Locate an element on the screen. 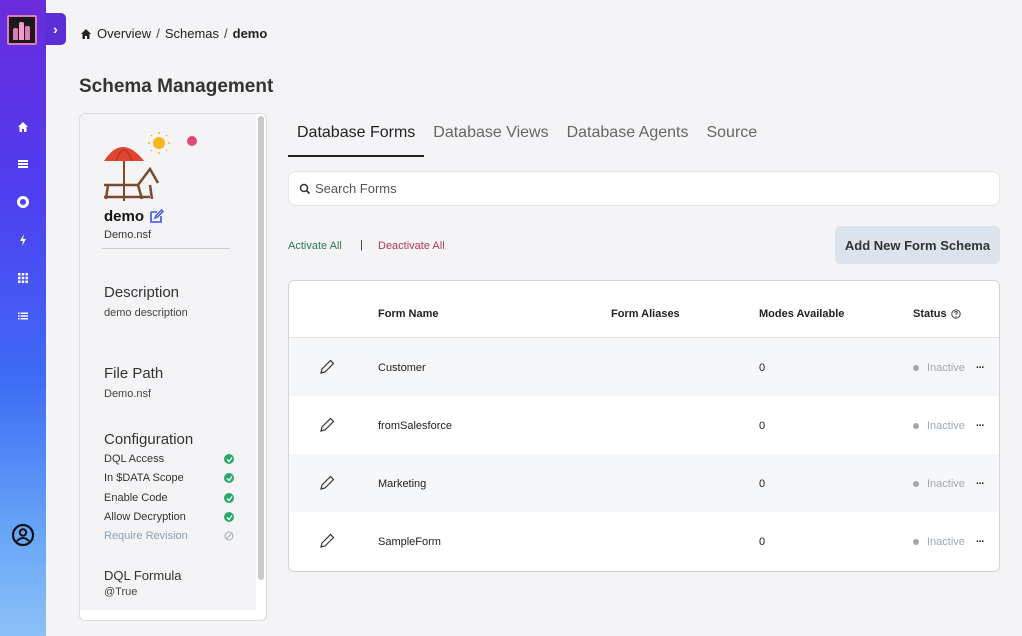 Image resolution: width=1022 pixels, height=636 pixels. breadcrumb-overview: Overview is located at coordinates (124, 33).